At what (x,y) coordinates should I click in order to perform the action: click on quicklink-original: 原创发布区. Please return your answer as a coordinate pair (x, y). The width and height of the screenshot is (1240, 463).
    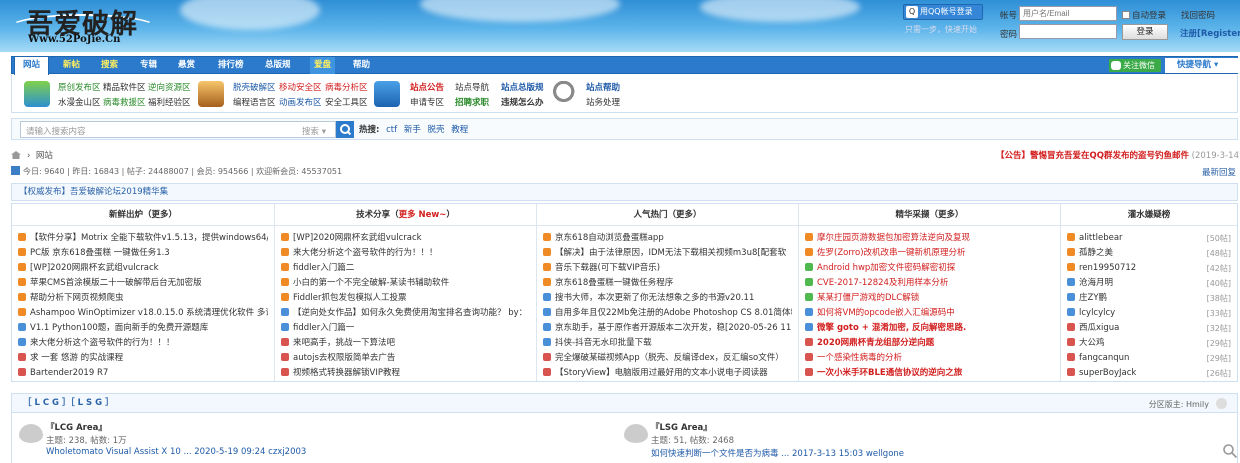
    Looking at the image, I should click on (79, 87).